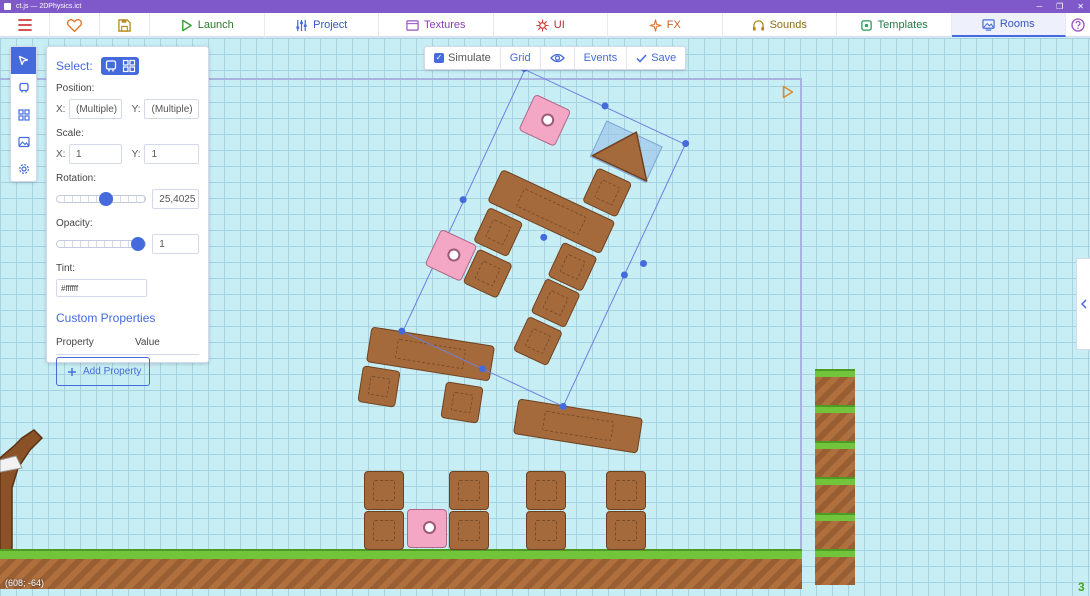 The image size is (1090, 596). I want to click on side-panel-toggle, so click(1083, 304).